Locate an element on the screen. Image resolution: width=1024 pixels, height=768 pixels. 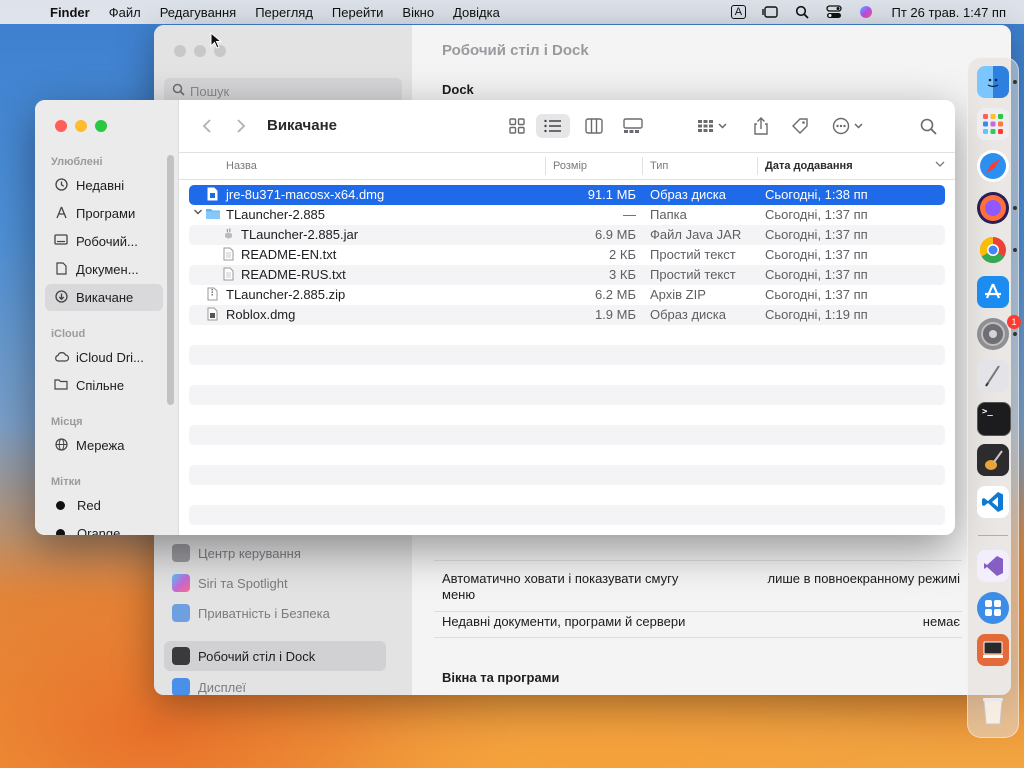
menu-edit: Редагування is located at coordinates (198, 12).